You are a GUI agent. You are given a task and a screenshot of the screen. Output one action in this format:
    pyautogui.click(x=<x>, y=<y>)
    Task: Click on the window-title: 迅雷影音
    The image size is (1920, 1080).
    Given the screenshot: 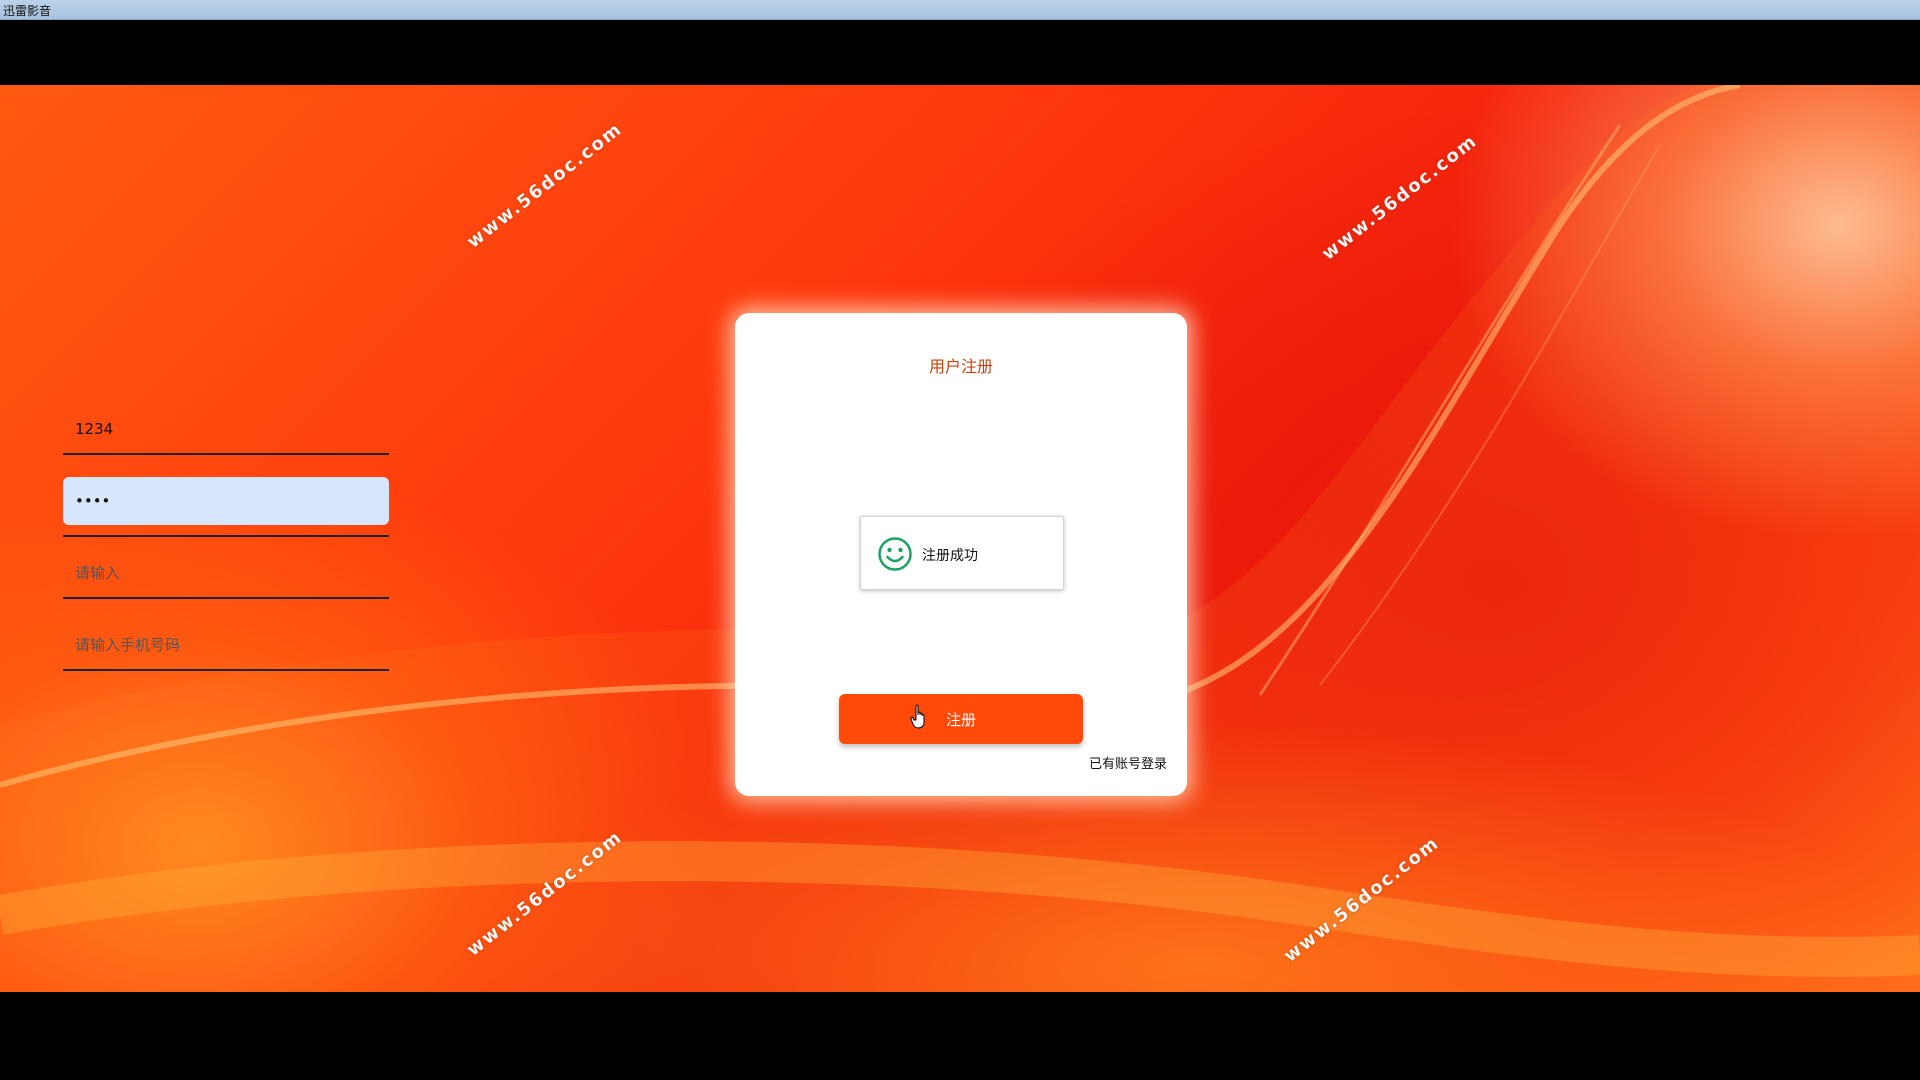 What is the action you would take?
    pyautogui.click(x=27, y=11)
    